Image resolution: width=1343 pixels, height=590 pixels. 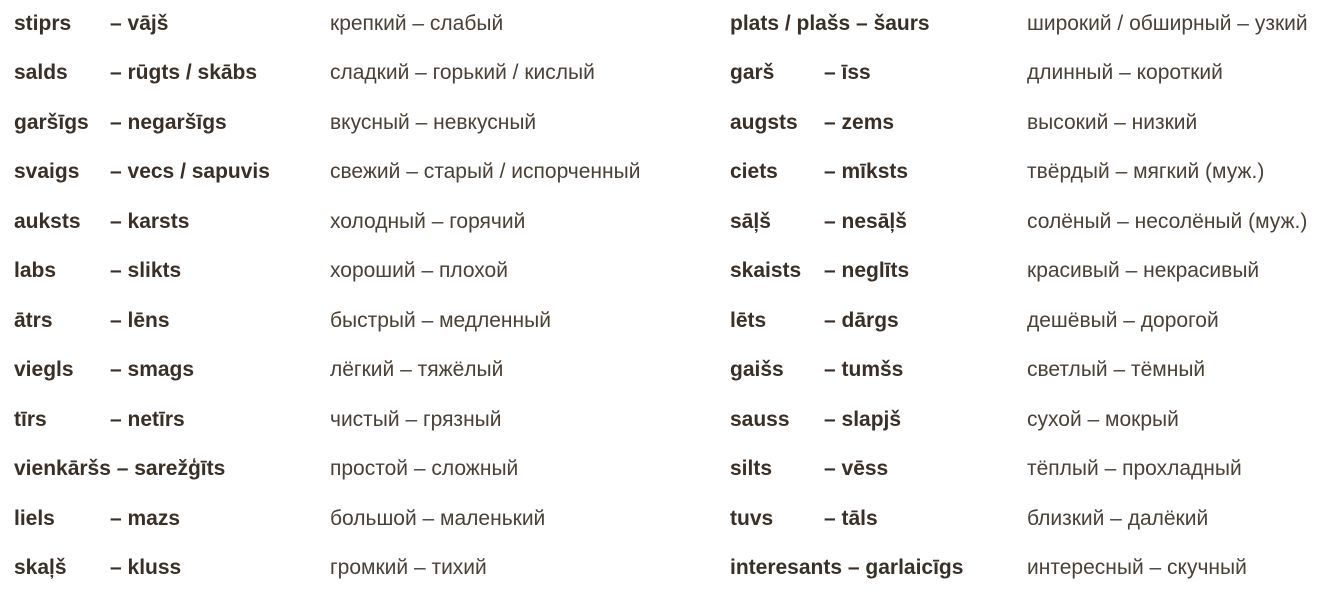 I want to click on russian-translation: сухой – мокрый, so click(x=1103, y=419).